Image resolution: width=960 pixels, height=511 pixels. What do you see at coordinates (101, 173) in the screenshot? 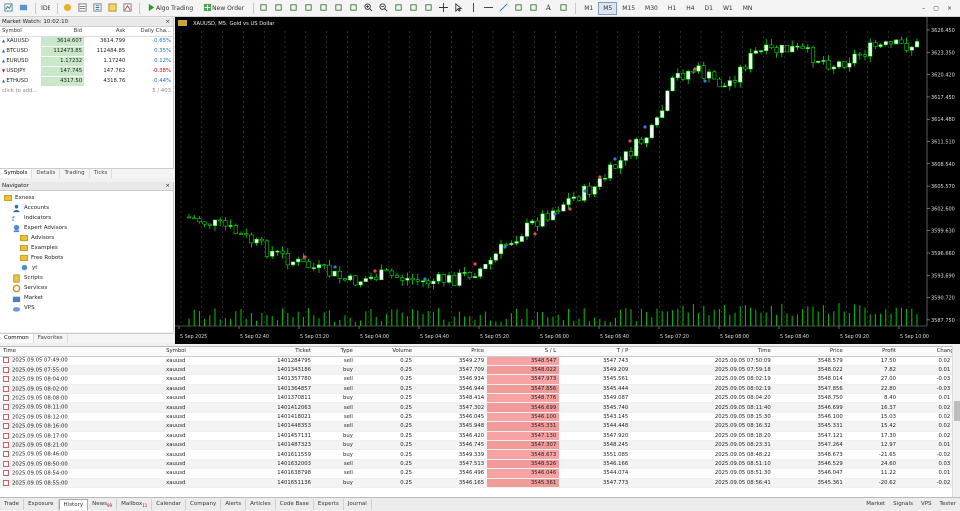
I see `tab-ticks: Ticks` at bounding box center [101, 173].